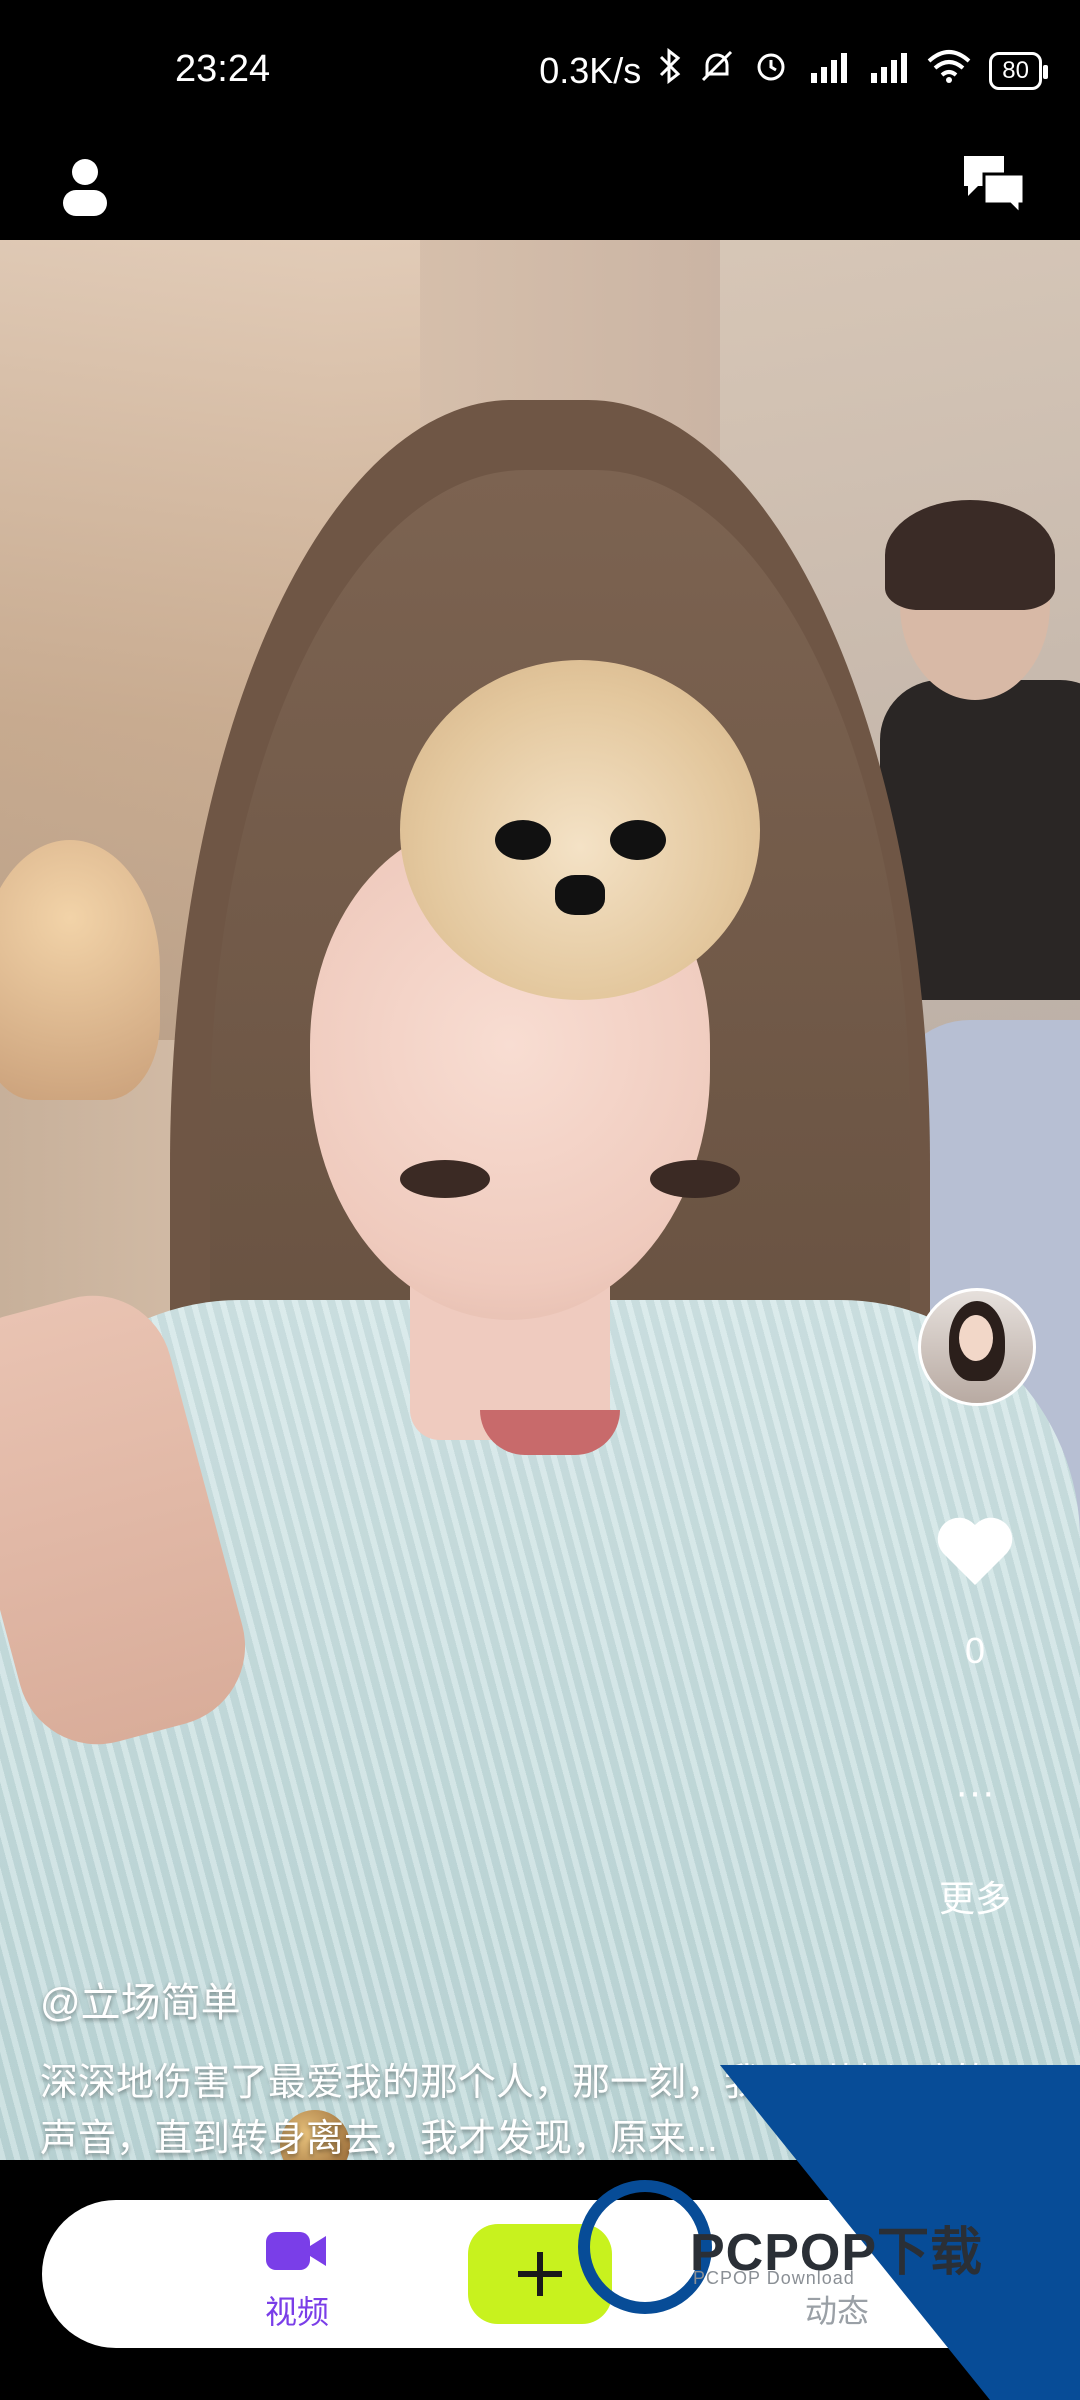  Describe the element at coordinates (540, 190) in the screenshot. I see `top-bar` at that location.